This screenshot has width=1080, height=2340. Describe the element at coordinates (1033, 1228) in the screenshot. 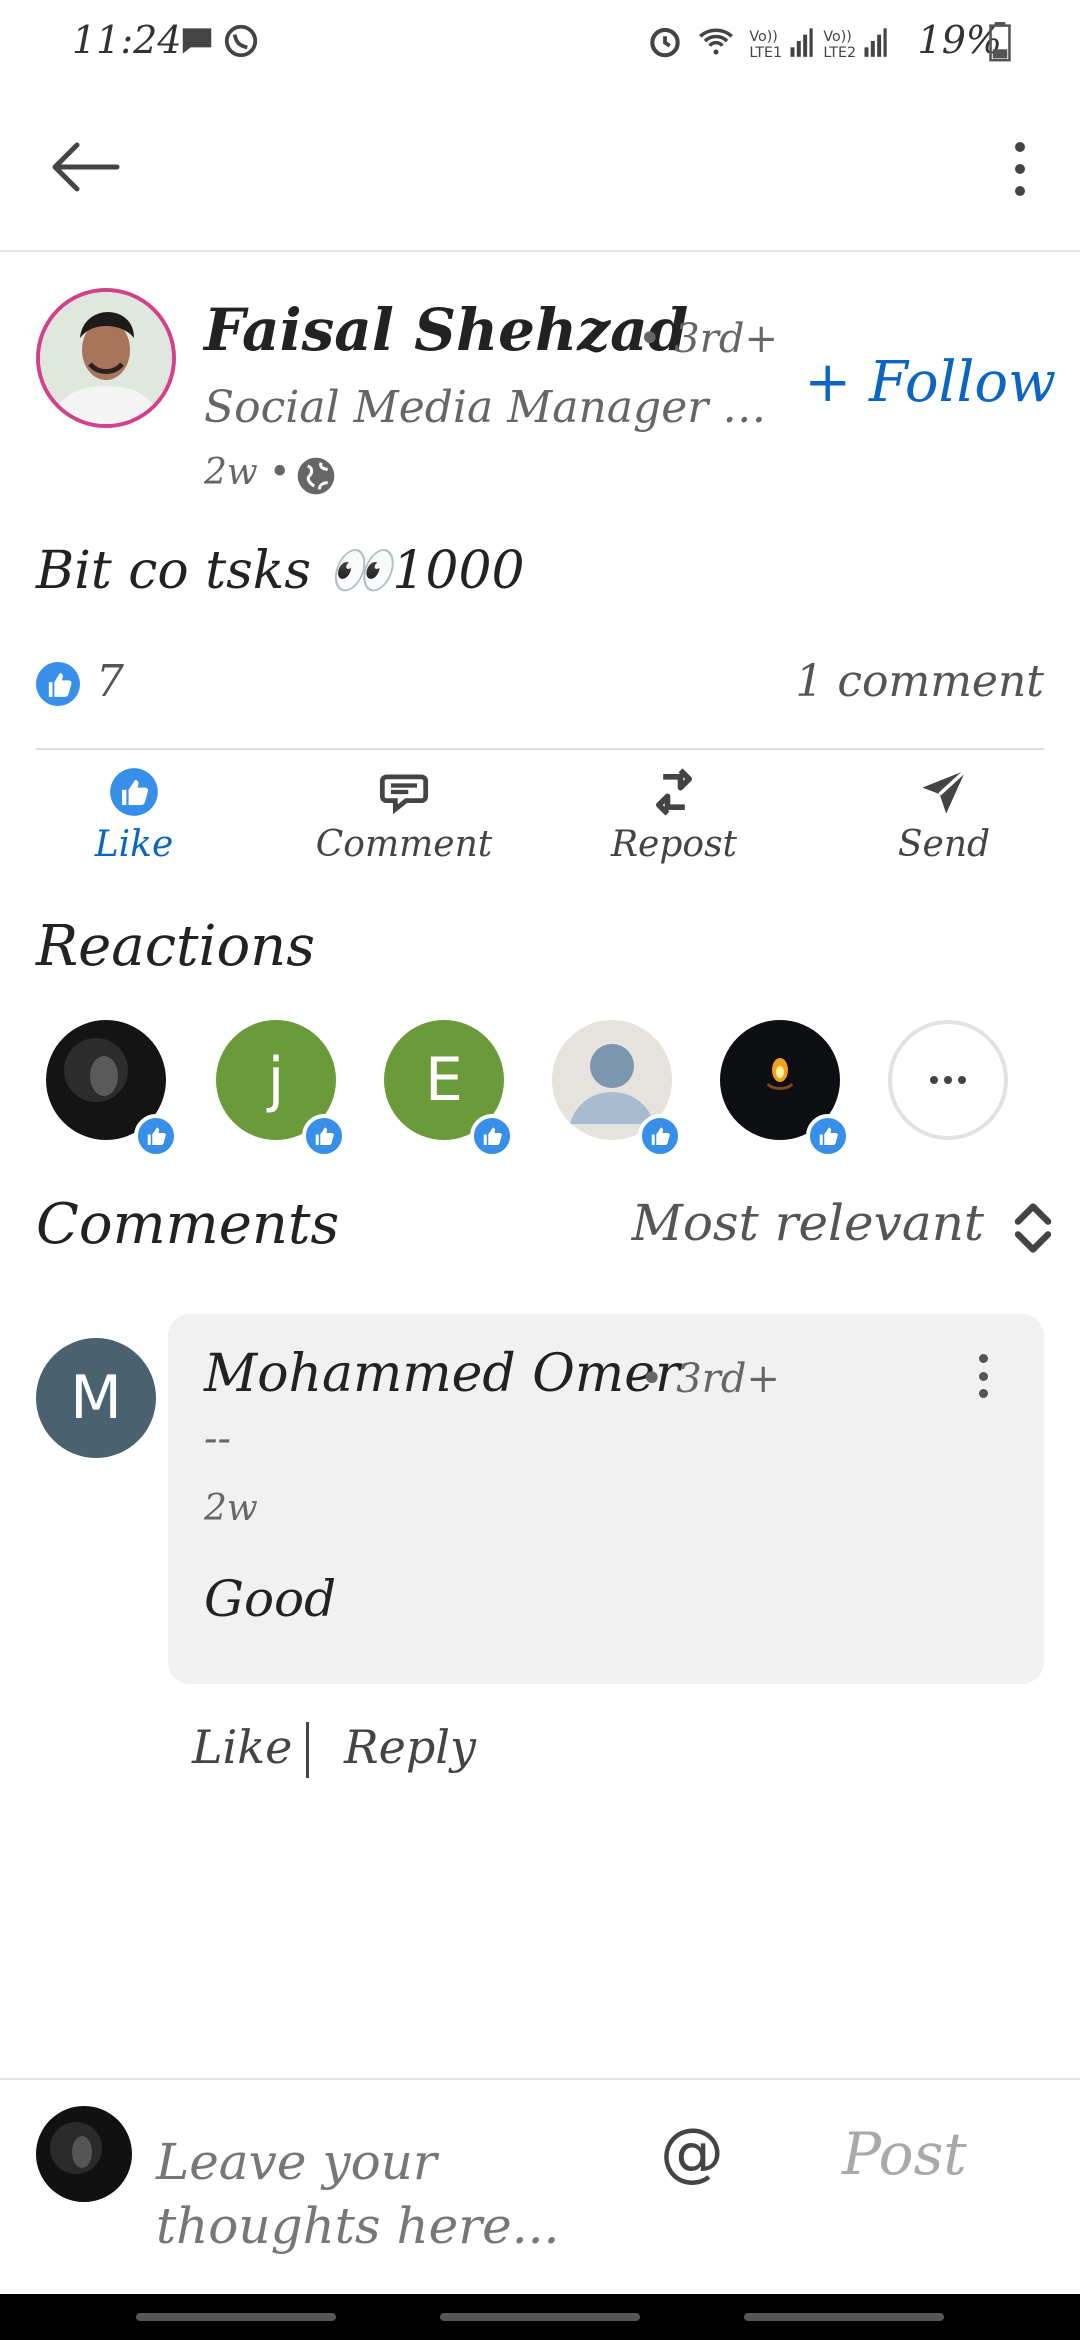

I see `sort-chevrons-icon` at that location.